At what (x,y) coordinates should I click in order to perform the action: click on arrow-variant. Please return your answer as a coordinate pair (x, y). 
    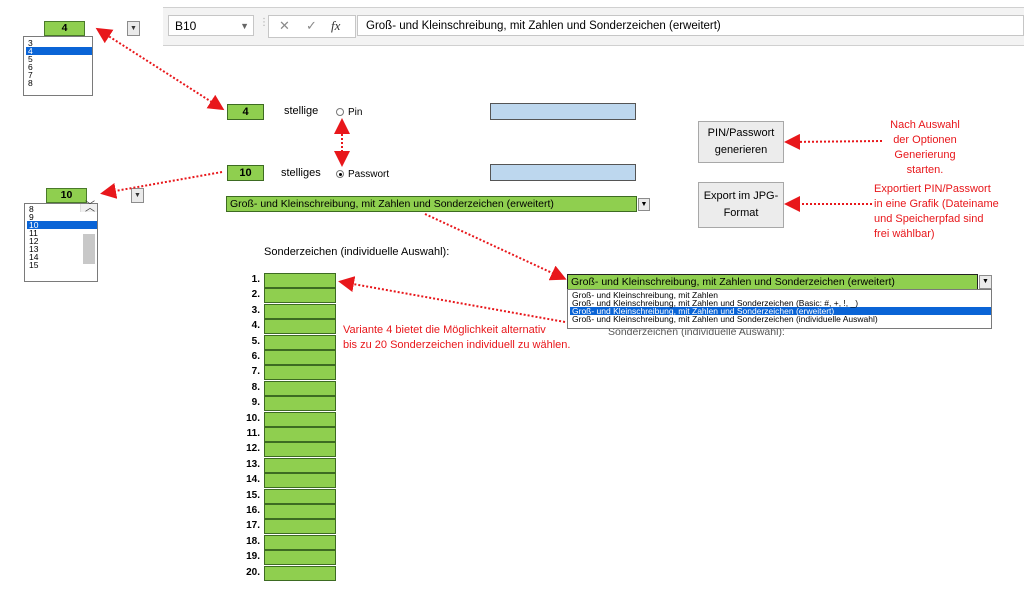
    Looking at the image, I should click on (495, 247).